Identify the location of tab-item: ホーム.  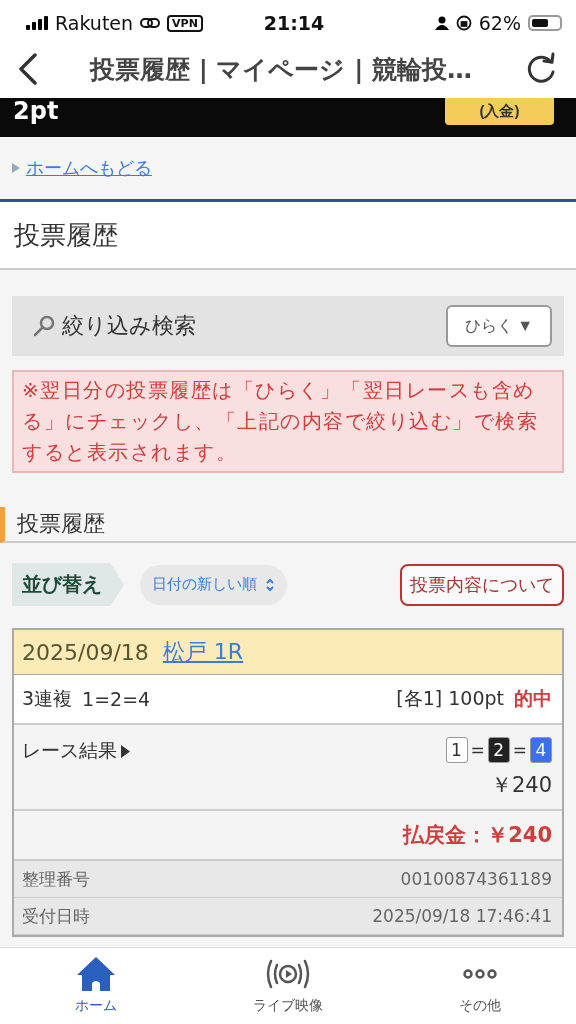
(96, 986).